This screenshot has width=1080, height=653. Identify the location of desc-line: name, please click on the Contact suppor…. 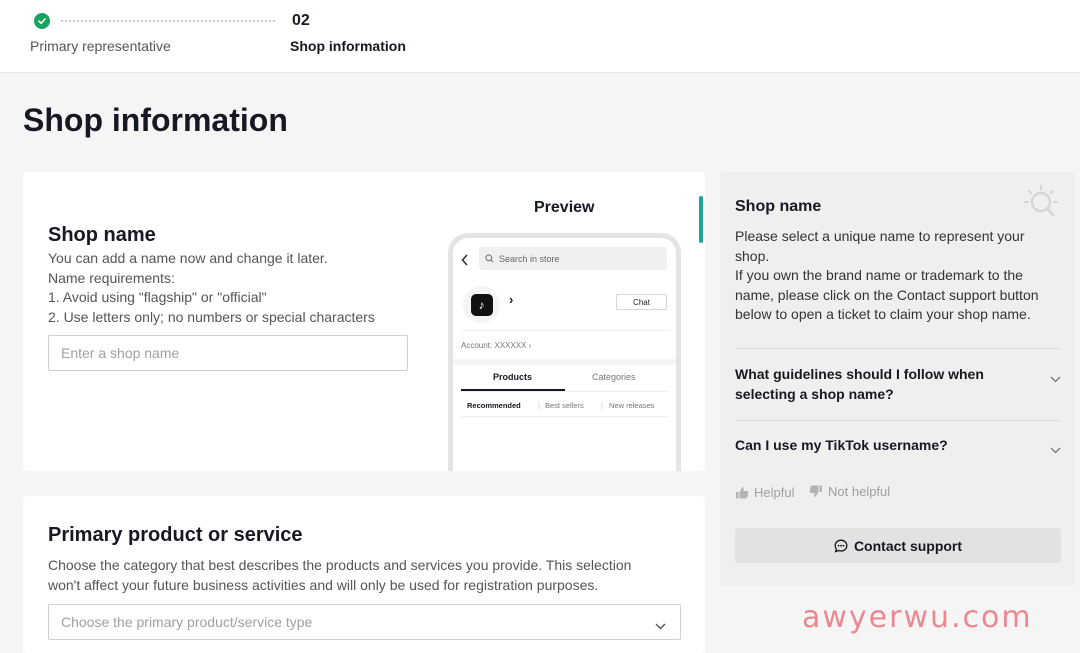
(887, 294).